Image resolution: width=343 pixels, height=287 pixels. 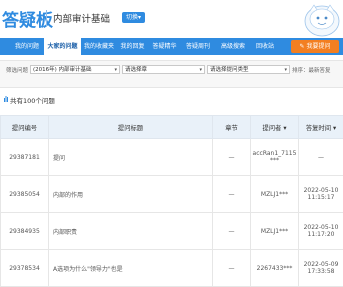 I want to click on header: 答疑板 内部审计基础 切换▾, so click(x=171, y=19).